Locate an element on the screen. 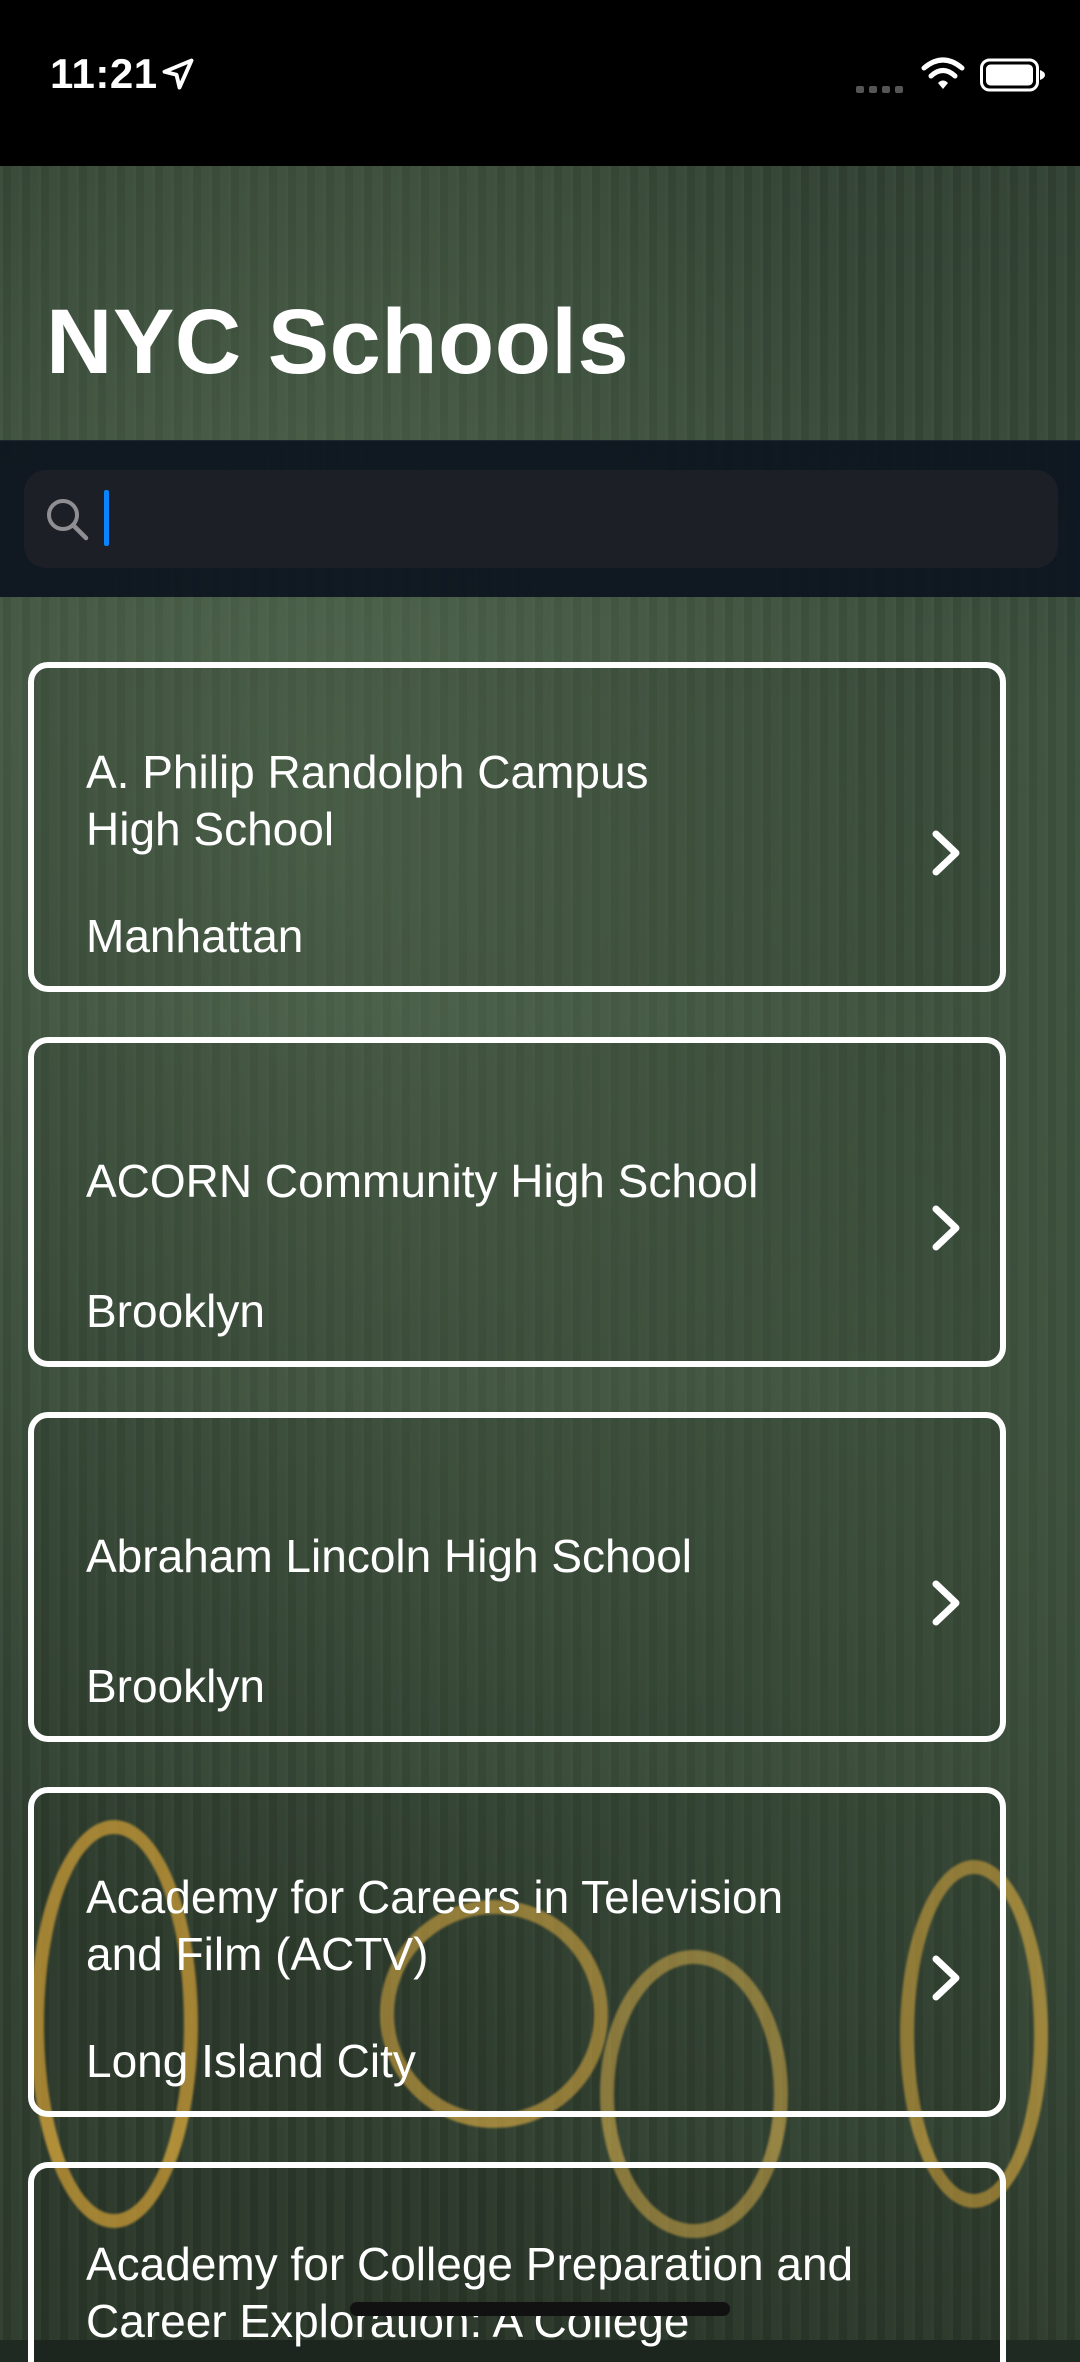  school-name: ACORN Community High School is located at coordinates (422, 1181).